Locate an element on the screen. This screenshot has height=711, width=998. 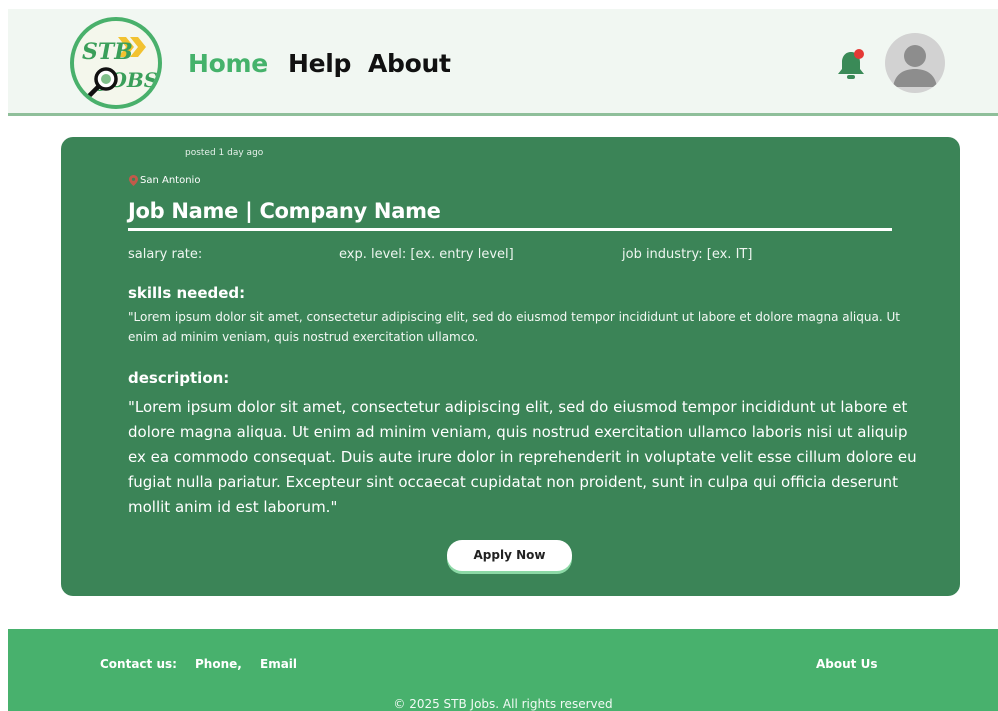
nav-home-link: Home is located at coordinates (228, 63).